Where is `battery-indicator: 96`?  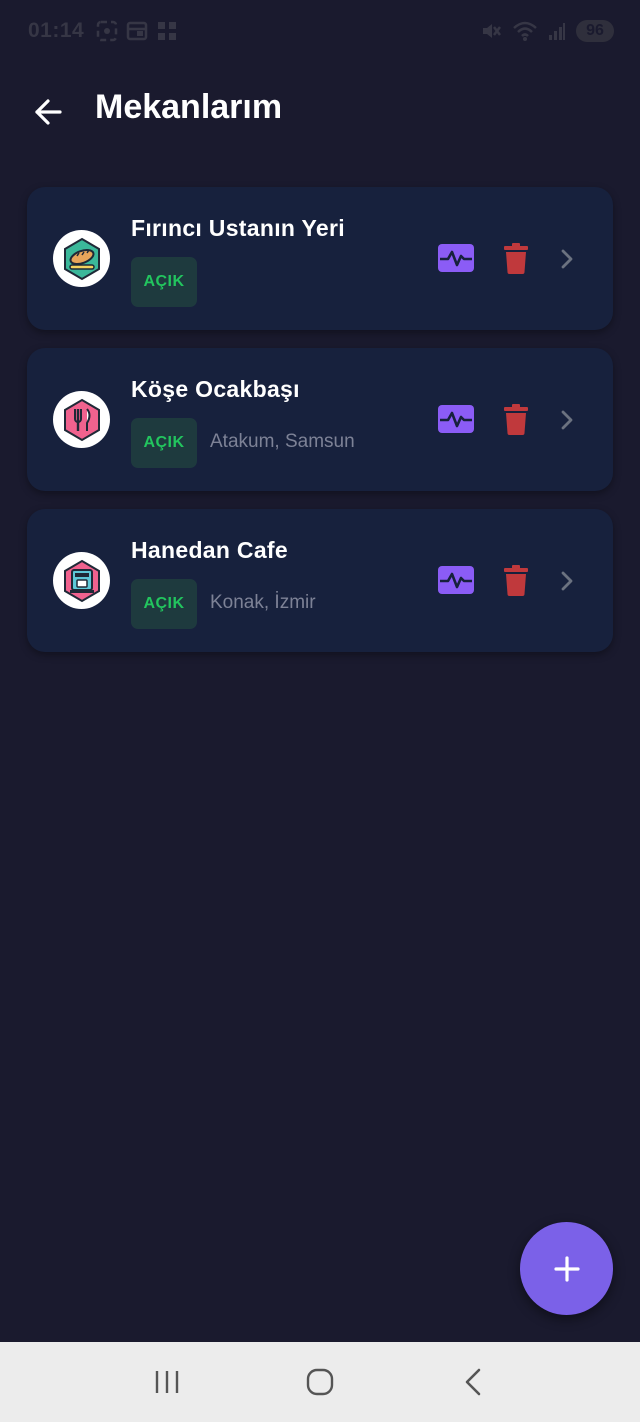 battery-indicator: 96 is located at coordinates (595, 31).